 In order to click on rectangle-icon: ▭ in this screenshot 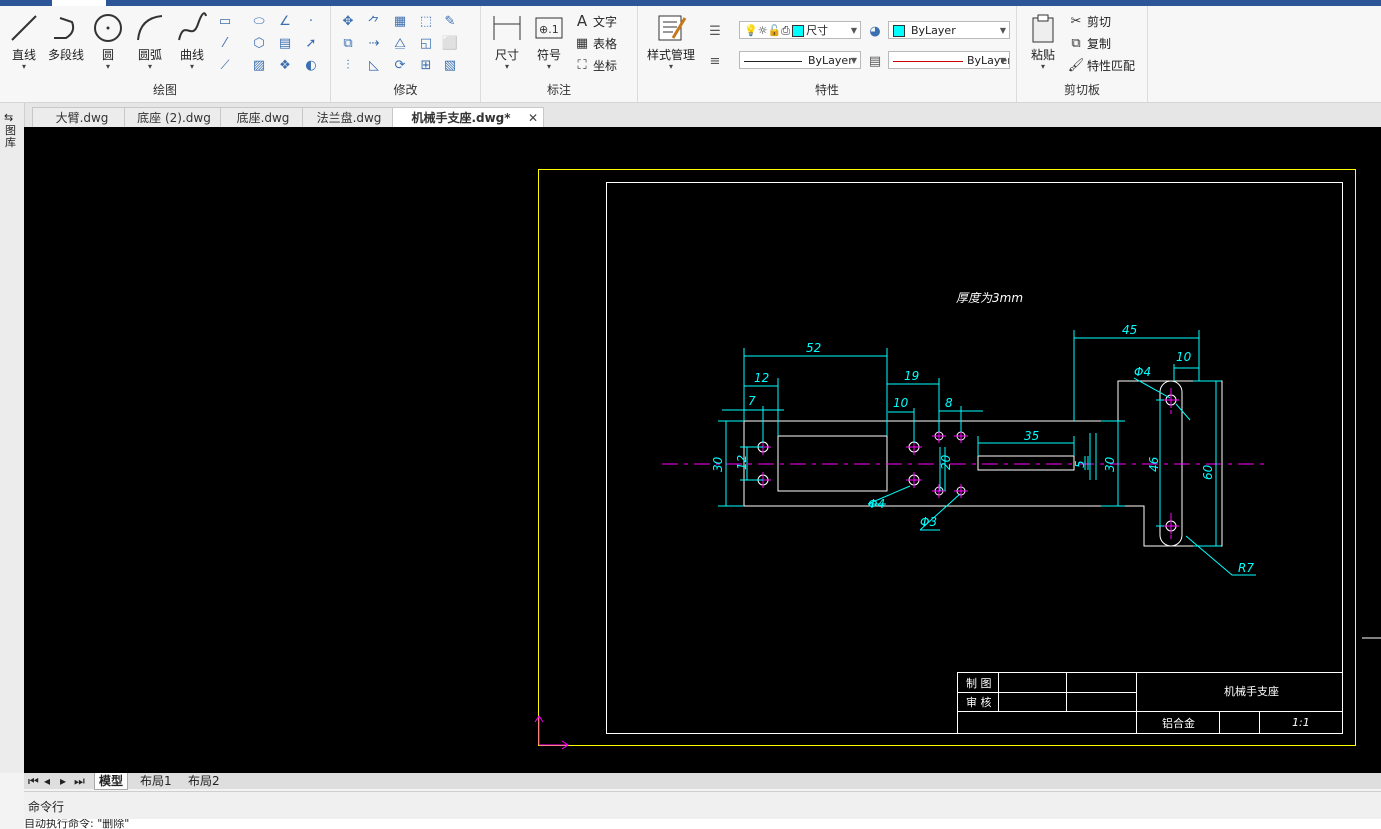, I will do `click(225, 21)`.